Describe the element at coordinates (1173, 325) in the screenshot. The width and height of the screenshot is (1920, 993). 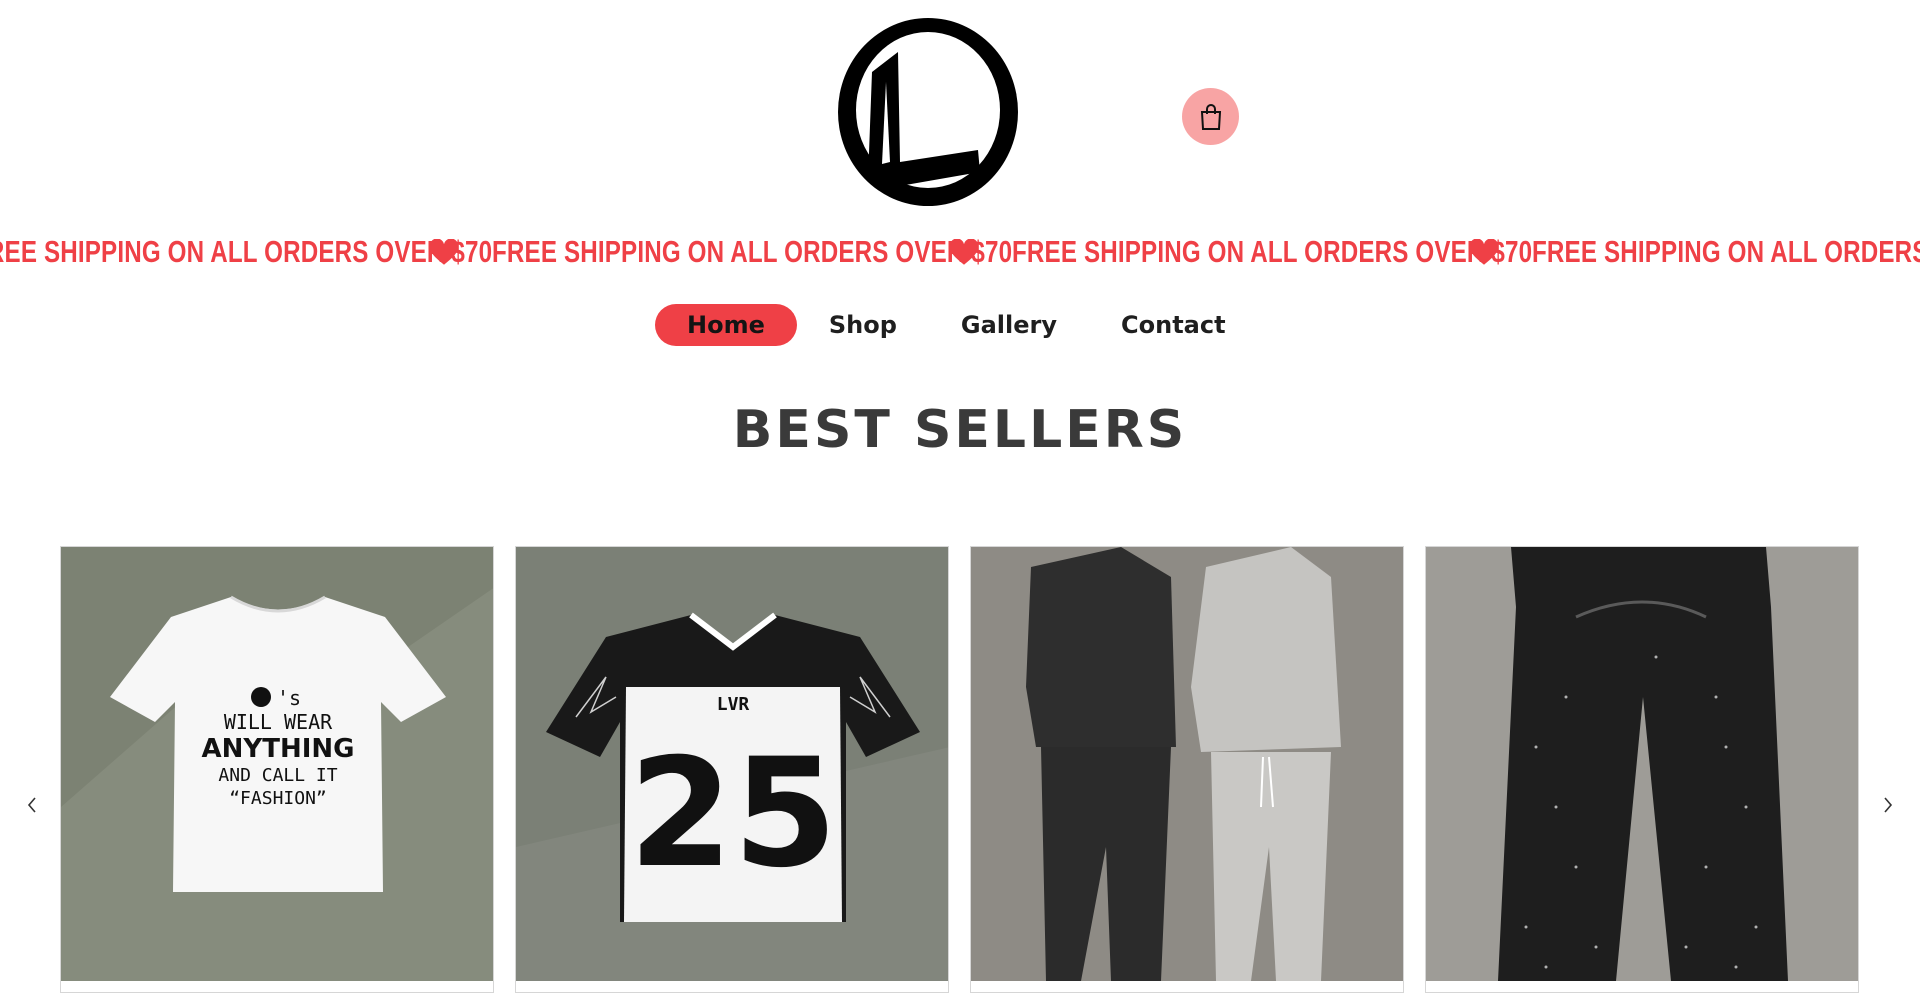
I see `nav-item-contact: Contact` at that location.